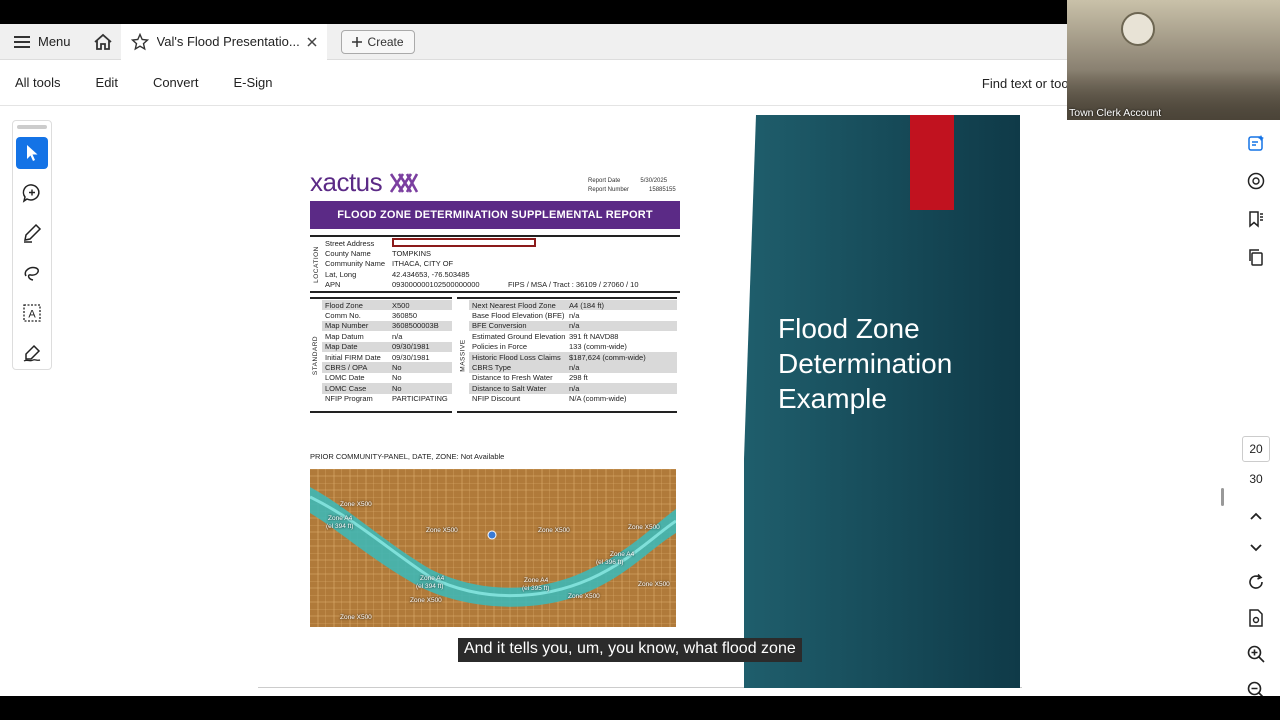  What do you see at coordinates (139, 41) in the screenshot?
I see `star-icon` at bounding box center [139, 41].